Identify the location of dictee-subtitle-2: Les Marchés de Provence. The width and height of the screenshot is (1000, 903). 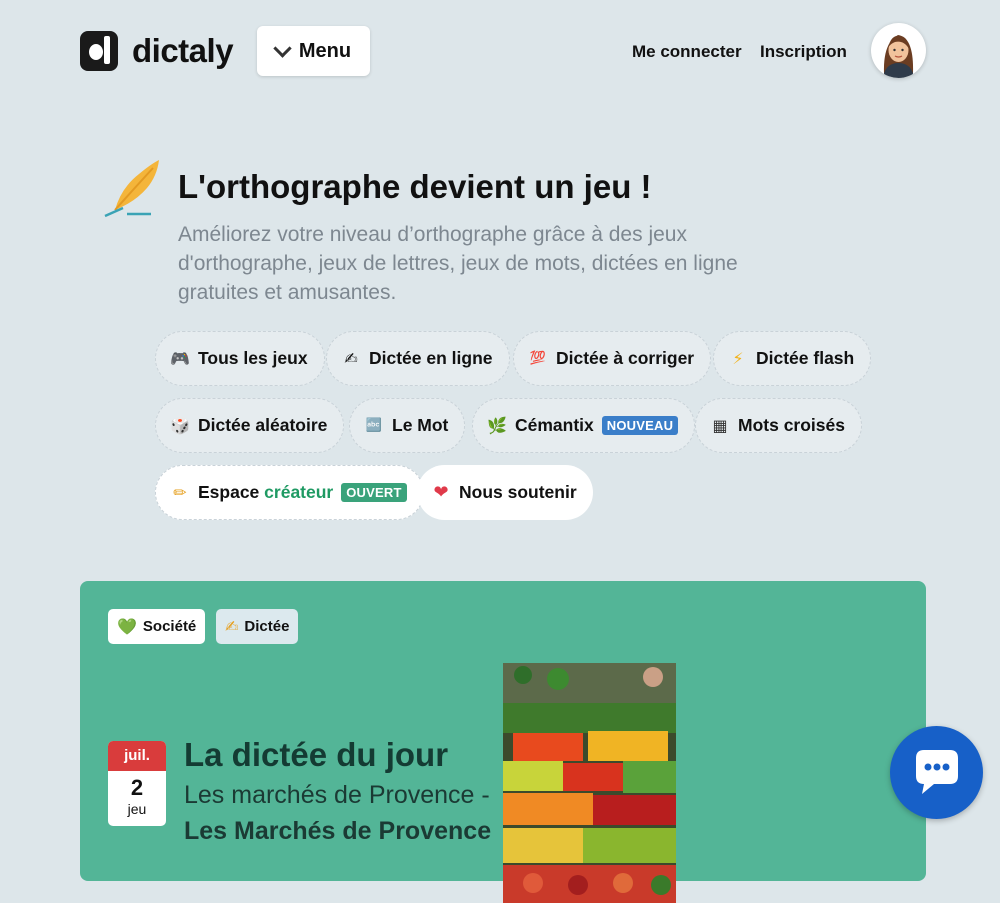
(338, 831).